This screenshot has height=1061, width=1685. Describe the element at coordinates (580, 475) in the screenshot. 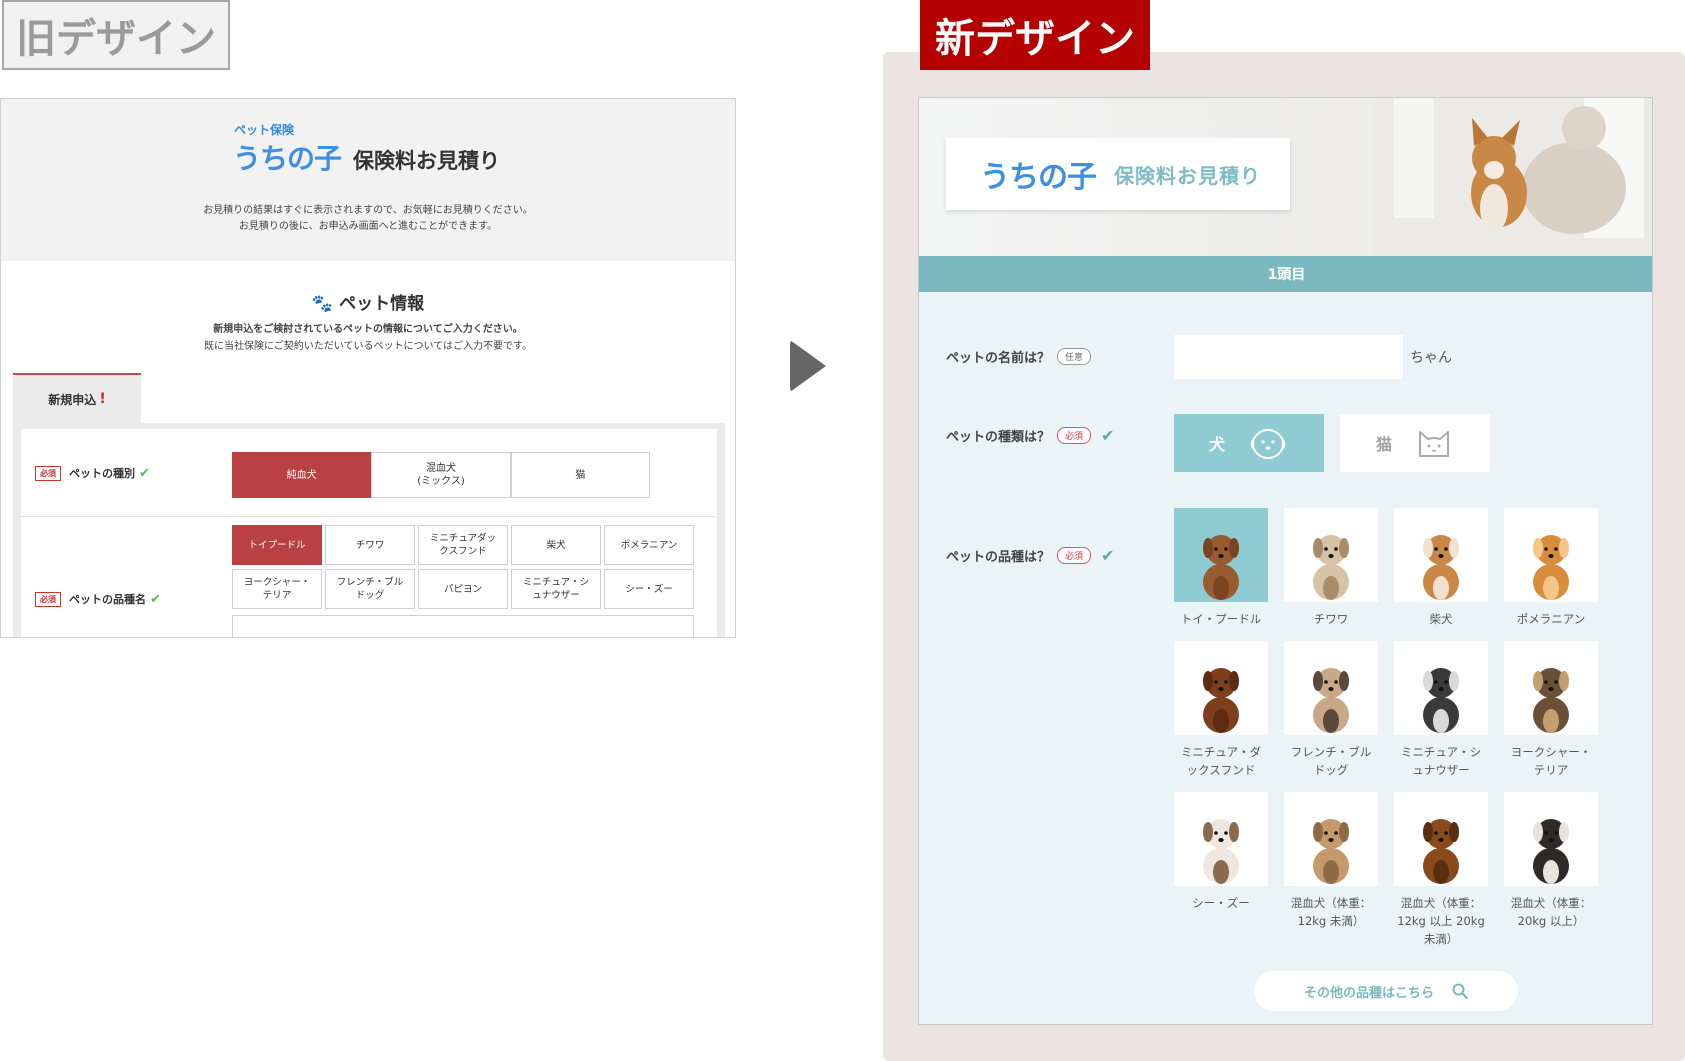

I see `old-type-option: 猫` at that location.